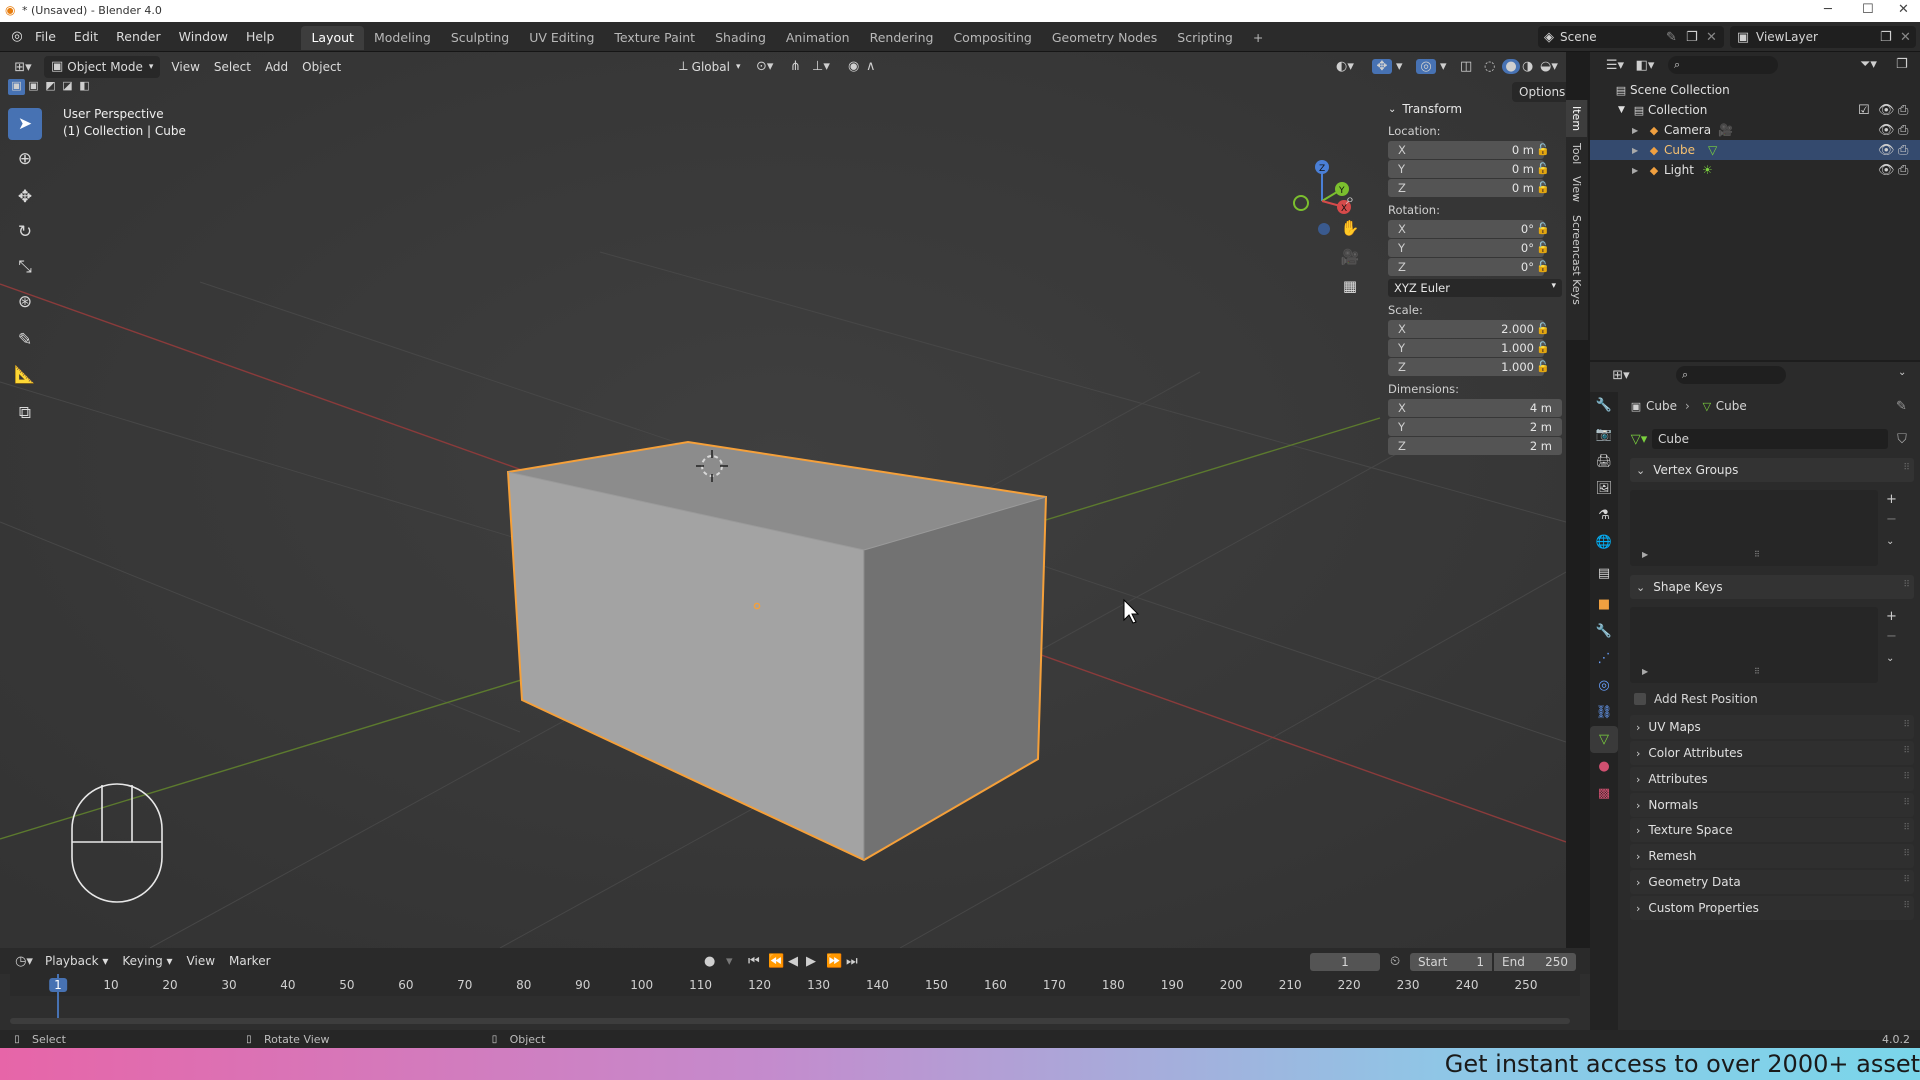 Image resolution: width=1920 pixels, height=1080 pixels. I want to click on expand-arrow-icon: ▼, so click(1624, 110).